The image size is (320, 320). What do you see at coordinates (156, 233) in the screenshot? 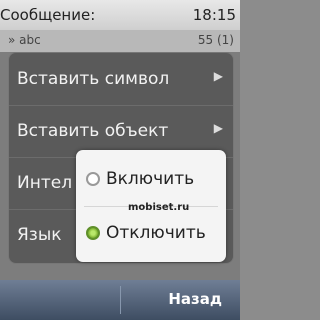
I see `option-label: Отключить` at bounding box center [156, 233].